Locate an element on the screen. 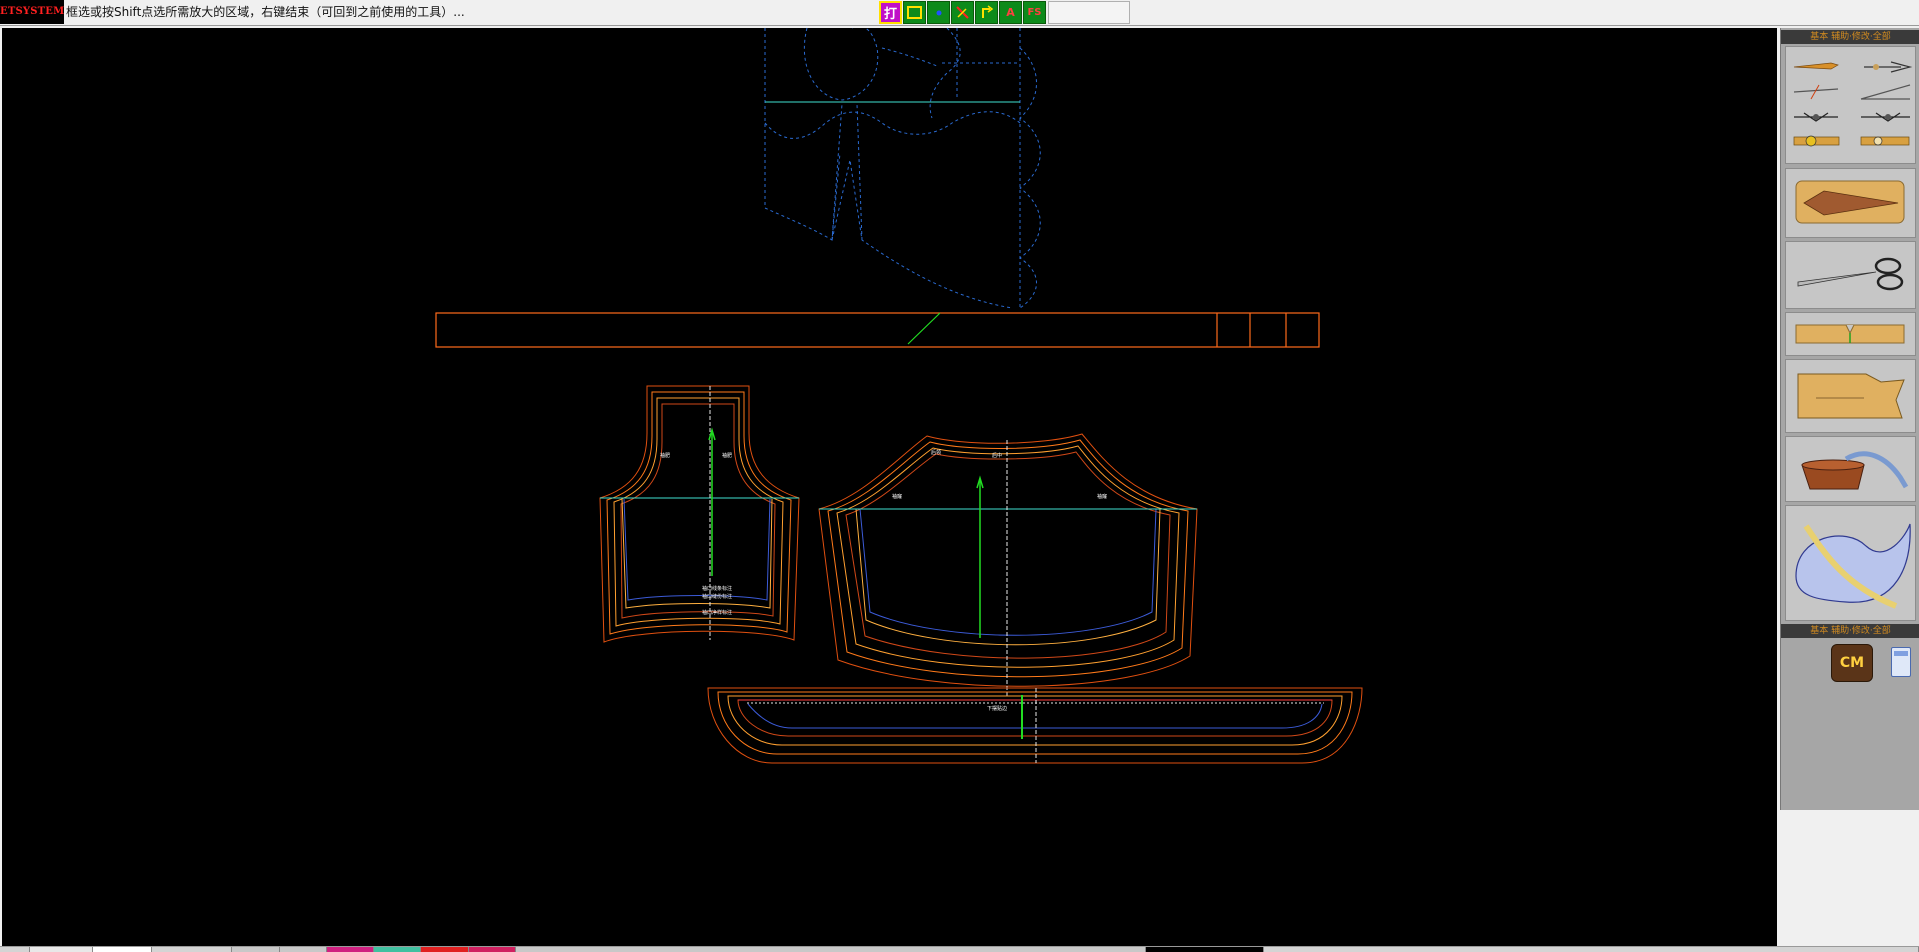 Image resolution: width=1919 pixels, height=952 pixels. toolbar-empty-slot is located at coordinates (1089, 12).